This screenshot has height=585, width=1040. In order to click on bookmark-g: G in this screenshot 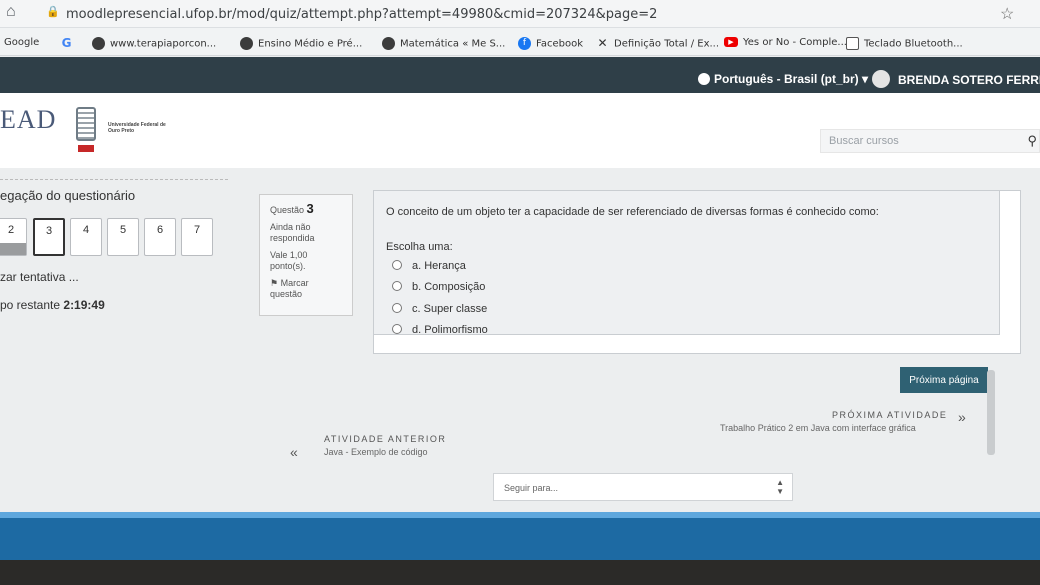, I will do `click(69, 43)`.